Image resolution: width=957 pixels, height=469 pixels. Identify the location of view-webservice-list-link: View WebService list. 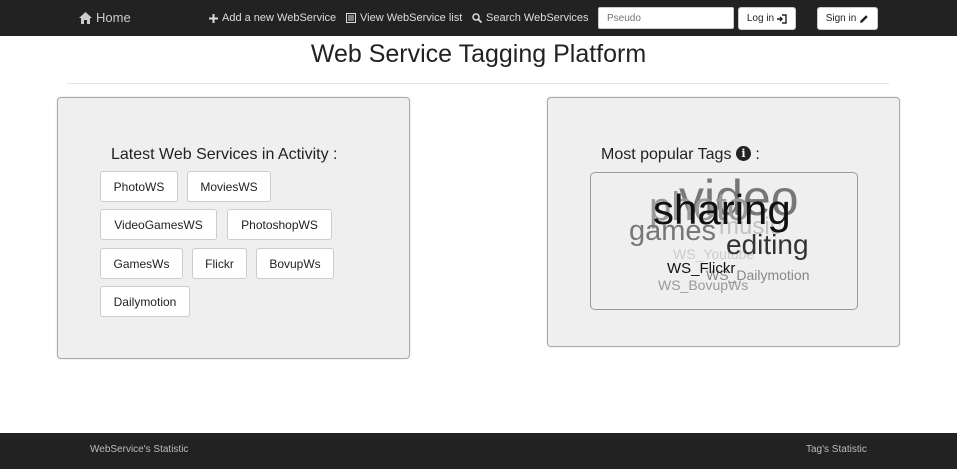
(404, 18).